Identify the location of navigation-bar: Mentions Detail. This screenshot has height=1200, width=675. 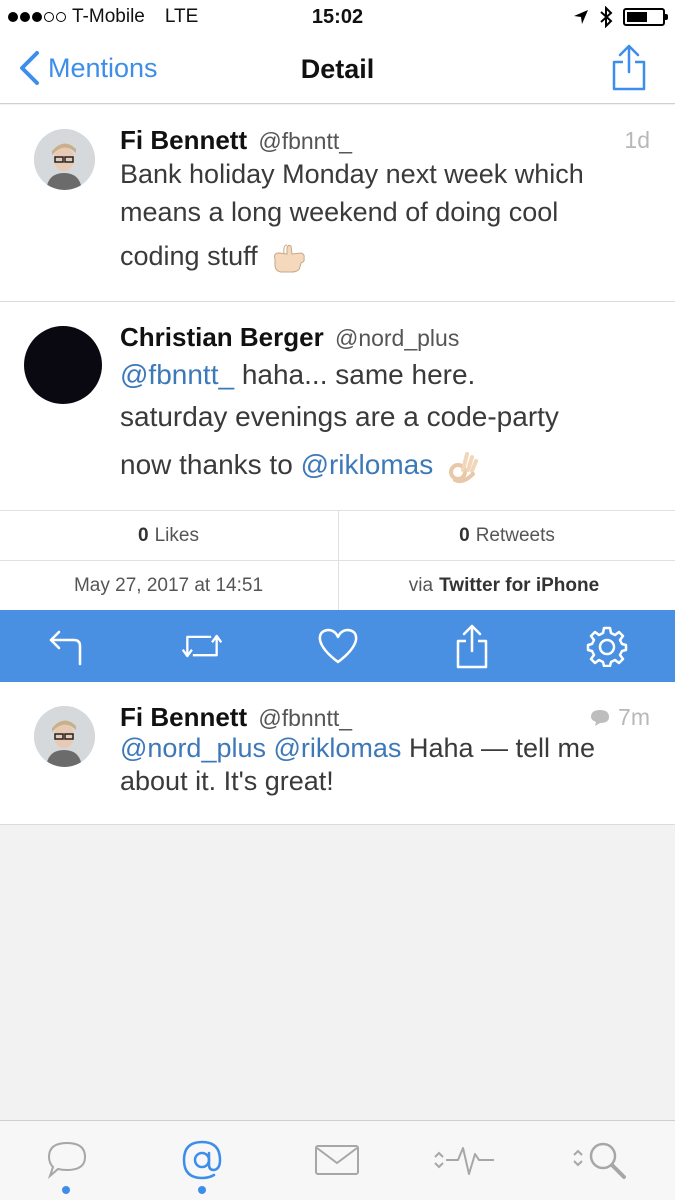
(337, 70).